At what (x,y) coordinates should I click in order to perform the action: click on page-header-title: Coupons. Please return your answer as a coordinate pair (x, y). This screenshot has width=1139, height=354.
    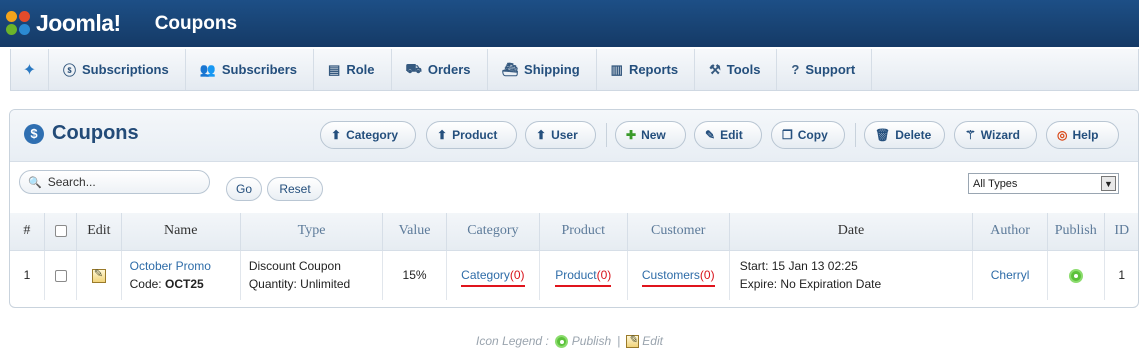
    Looking at the image, I should click on (196, 23).